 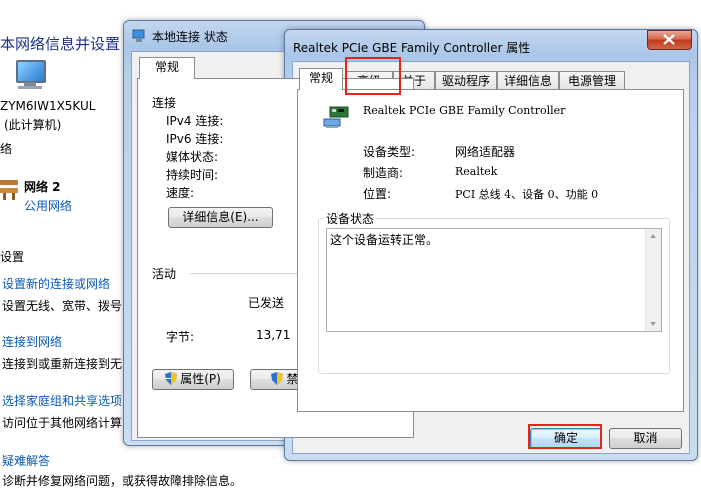 What do you see at coordinates (60, 44) in the screenshot?
I see `page-title: 本网络信息并设置` at bounding box center [60, 44].